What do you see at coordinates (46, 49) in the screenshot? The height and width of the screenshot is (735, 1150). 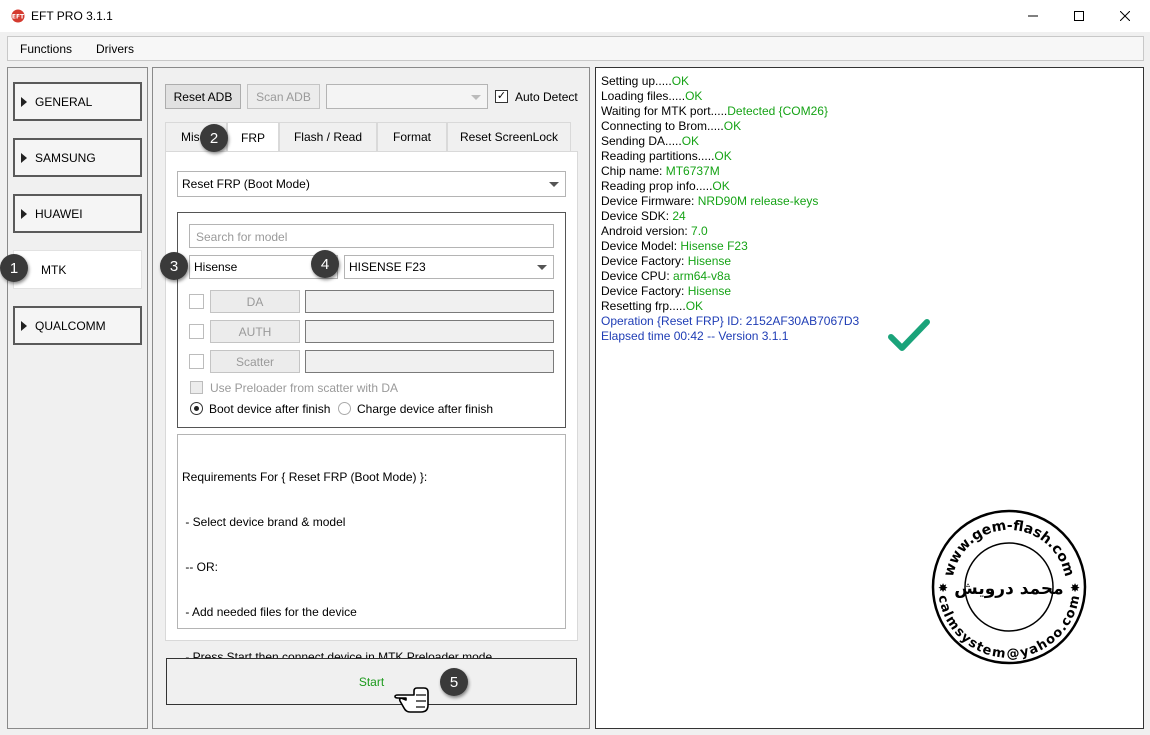 I see `menu-functions: Functions` at bounding box center [46, 49].